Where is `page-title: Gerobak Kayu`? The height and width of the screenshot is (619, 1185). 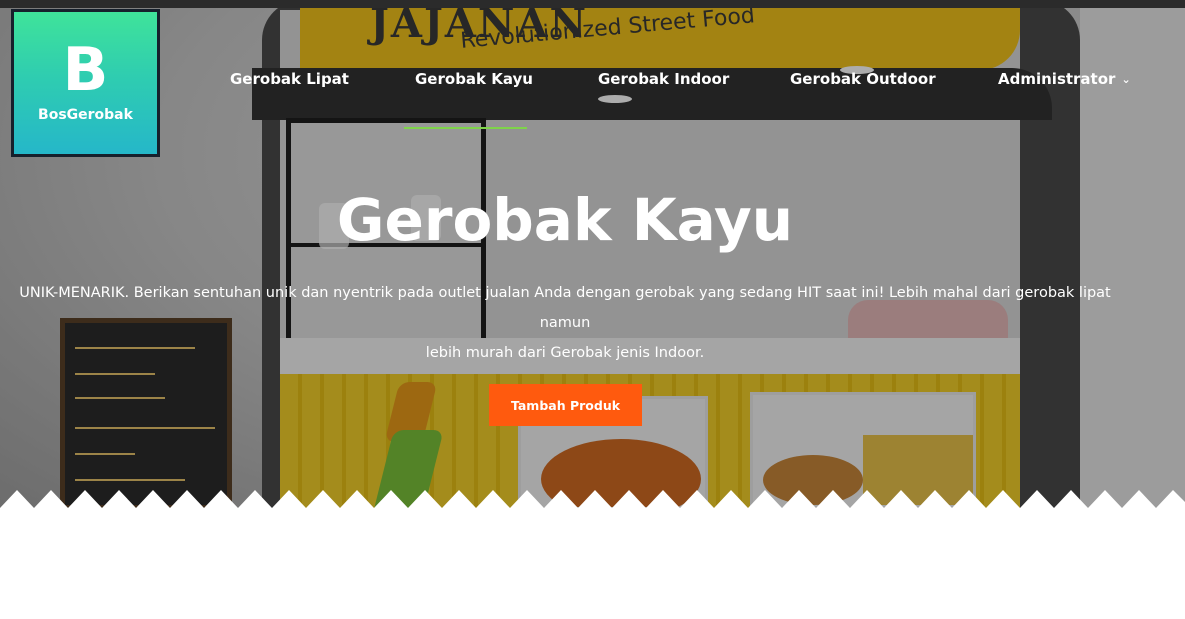 page-title: Gerobak Kayu is located at coordinates (565, 220).